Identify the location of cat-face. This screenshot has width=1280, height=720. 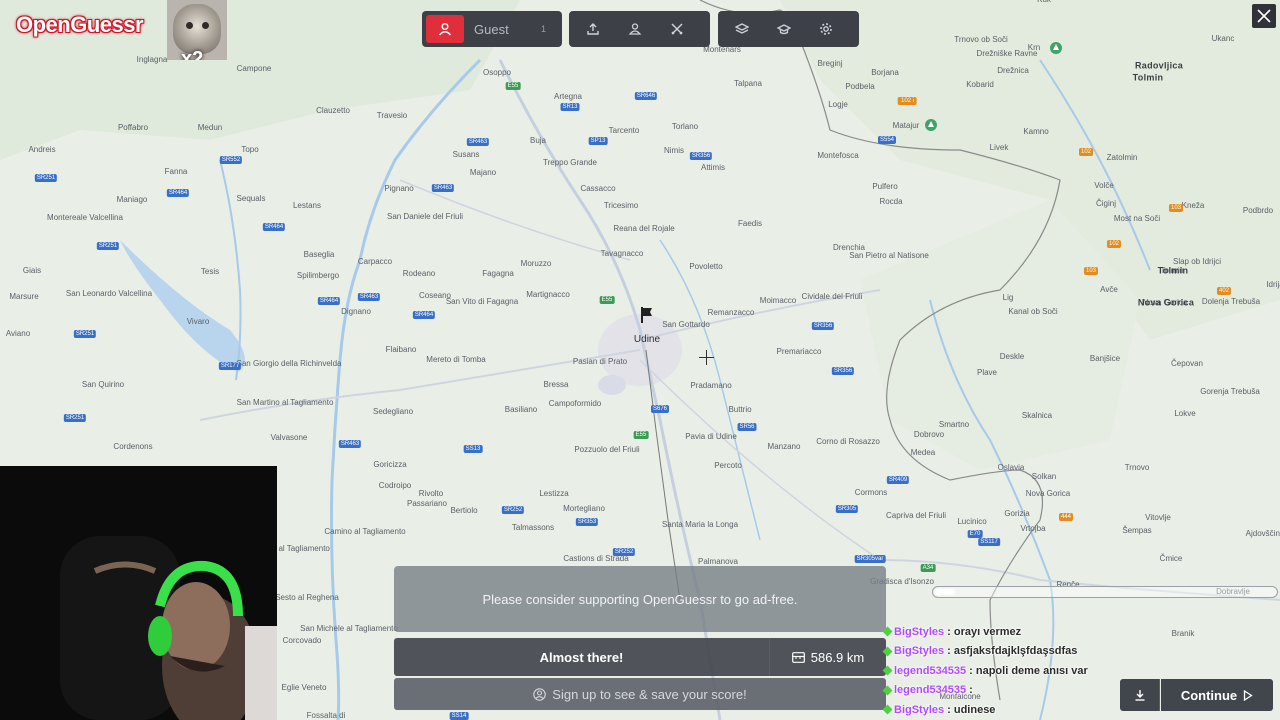
(197, 29).